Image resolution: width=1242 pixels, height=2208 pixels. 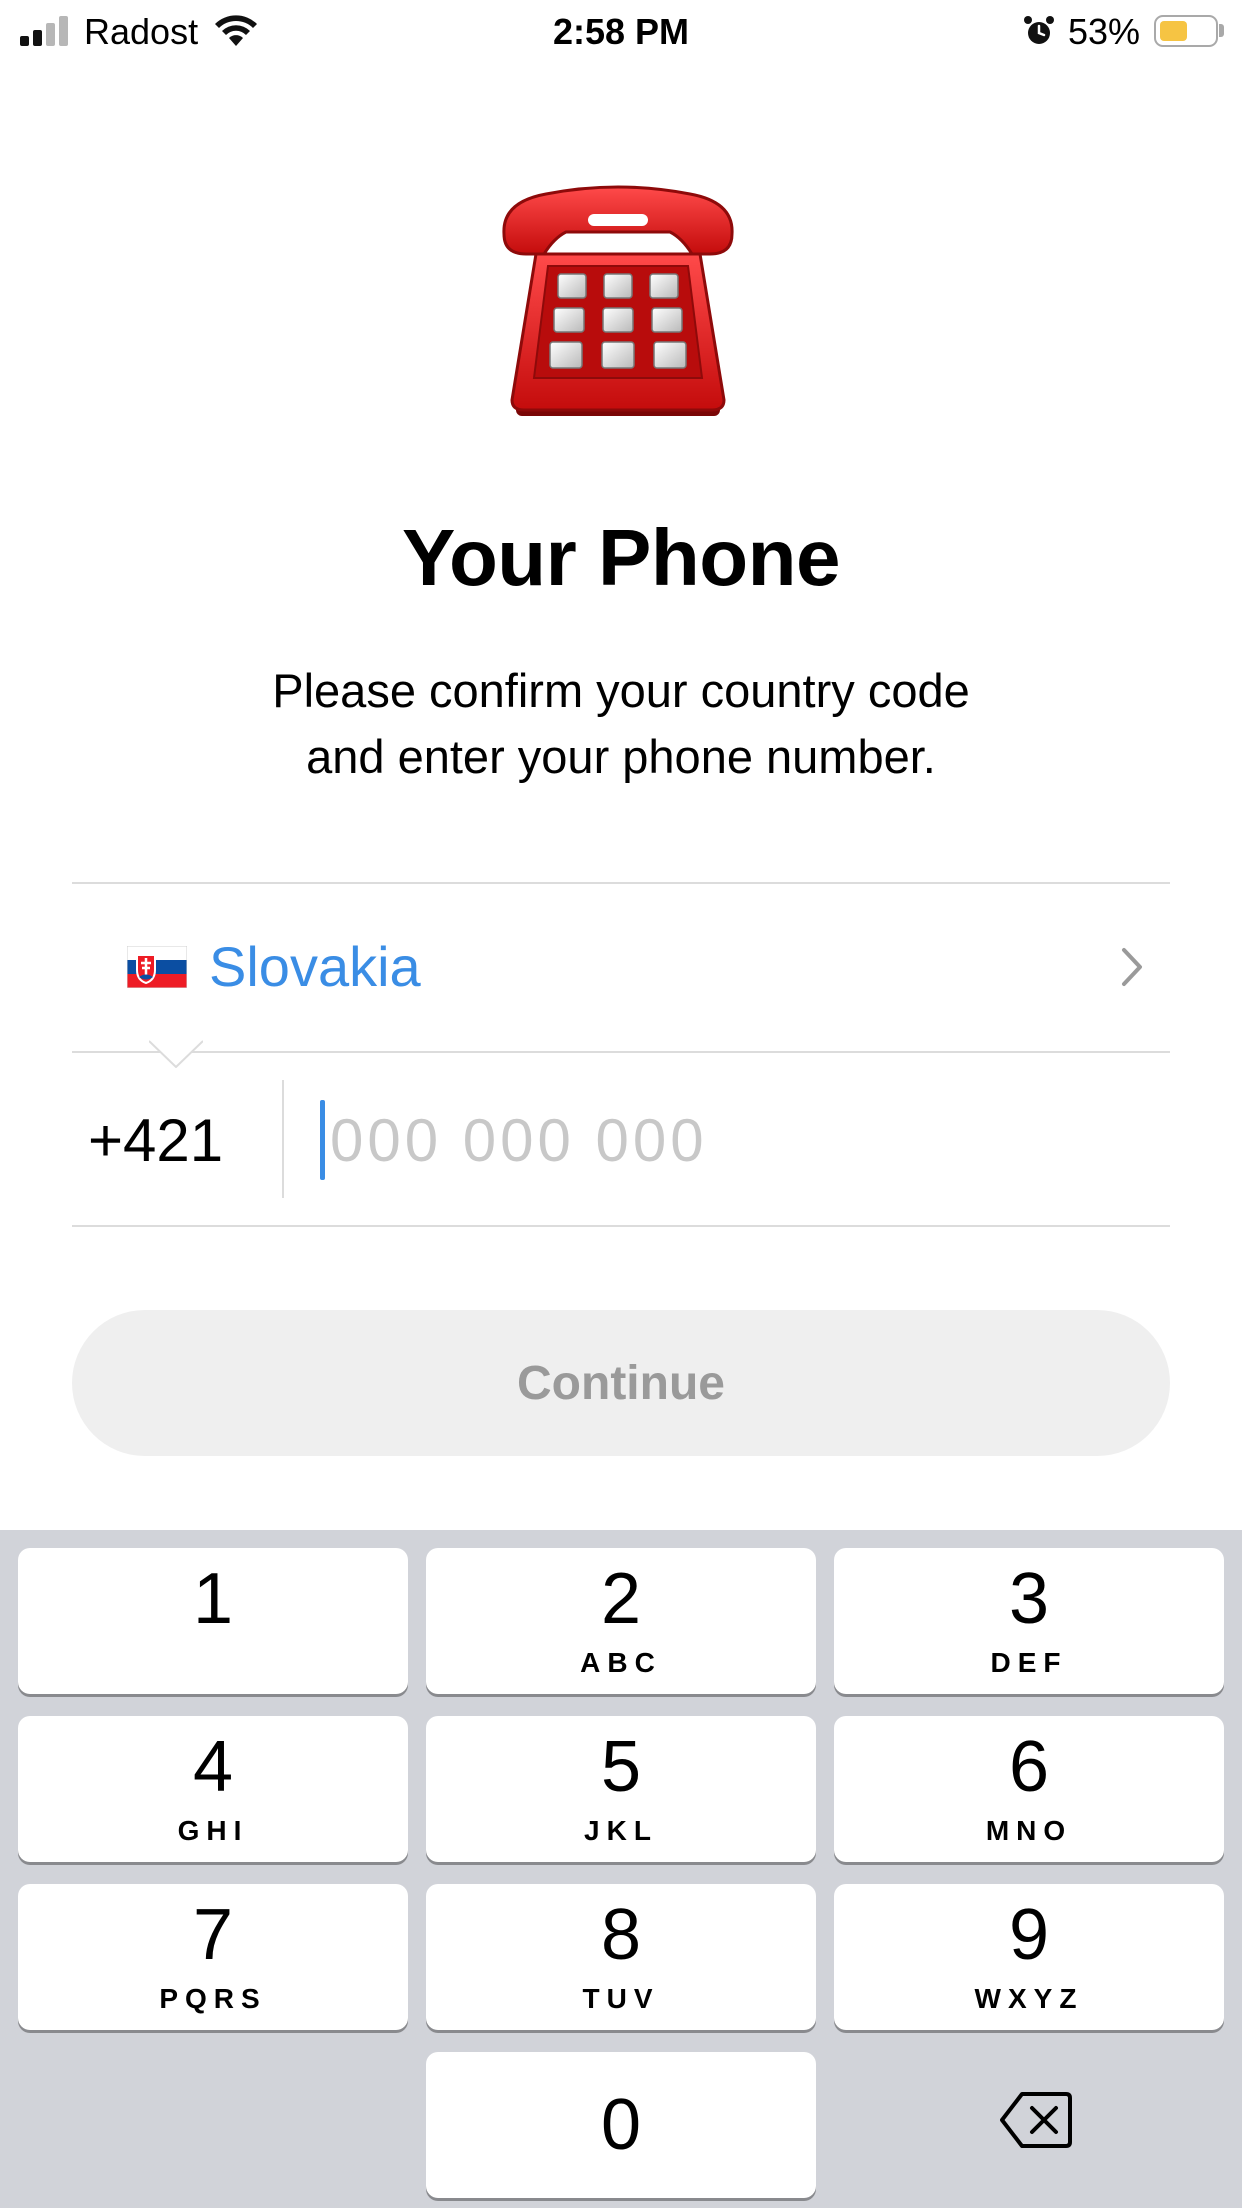 I want to click on key-letters: PQRS, so click(x=213, y=1998).